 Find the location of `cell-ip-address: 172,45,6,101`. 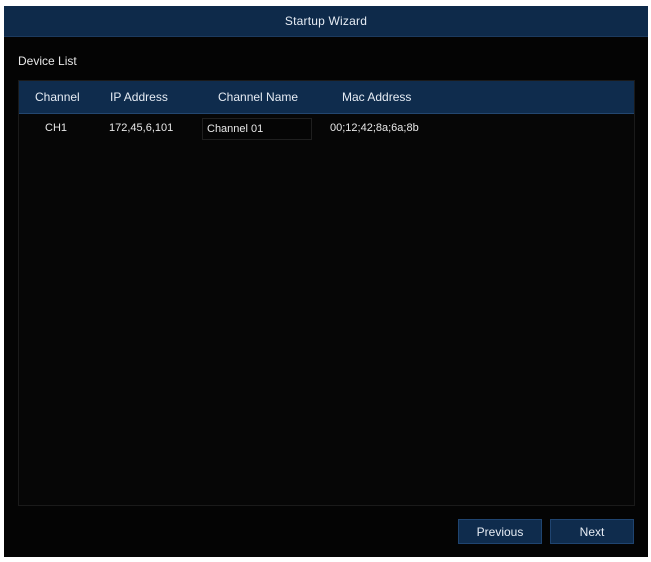

cell-ip-address: 172,45,6,101 is located at coordinates (141, 128).